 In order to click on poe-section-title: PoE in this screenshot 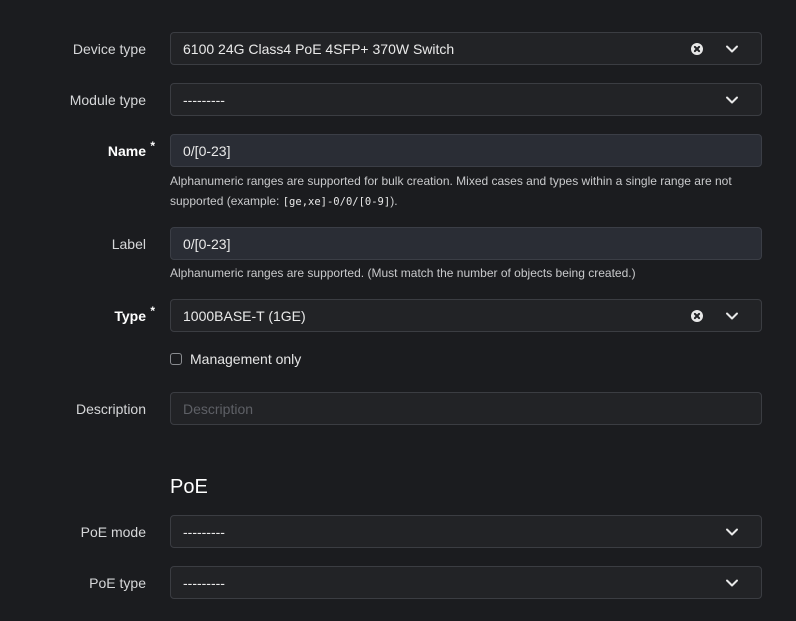, I will do `click(189, 487)`.